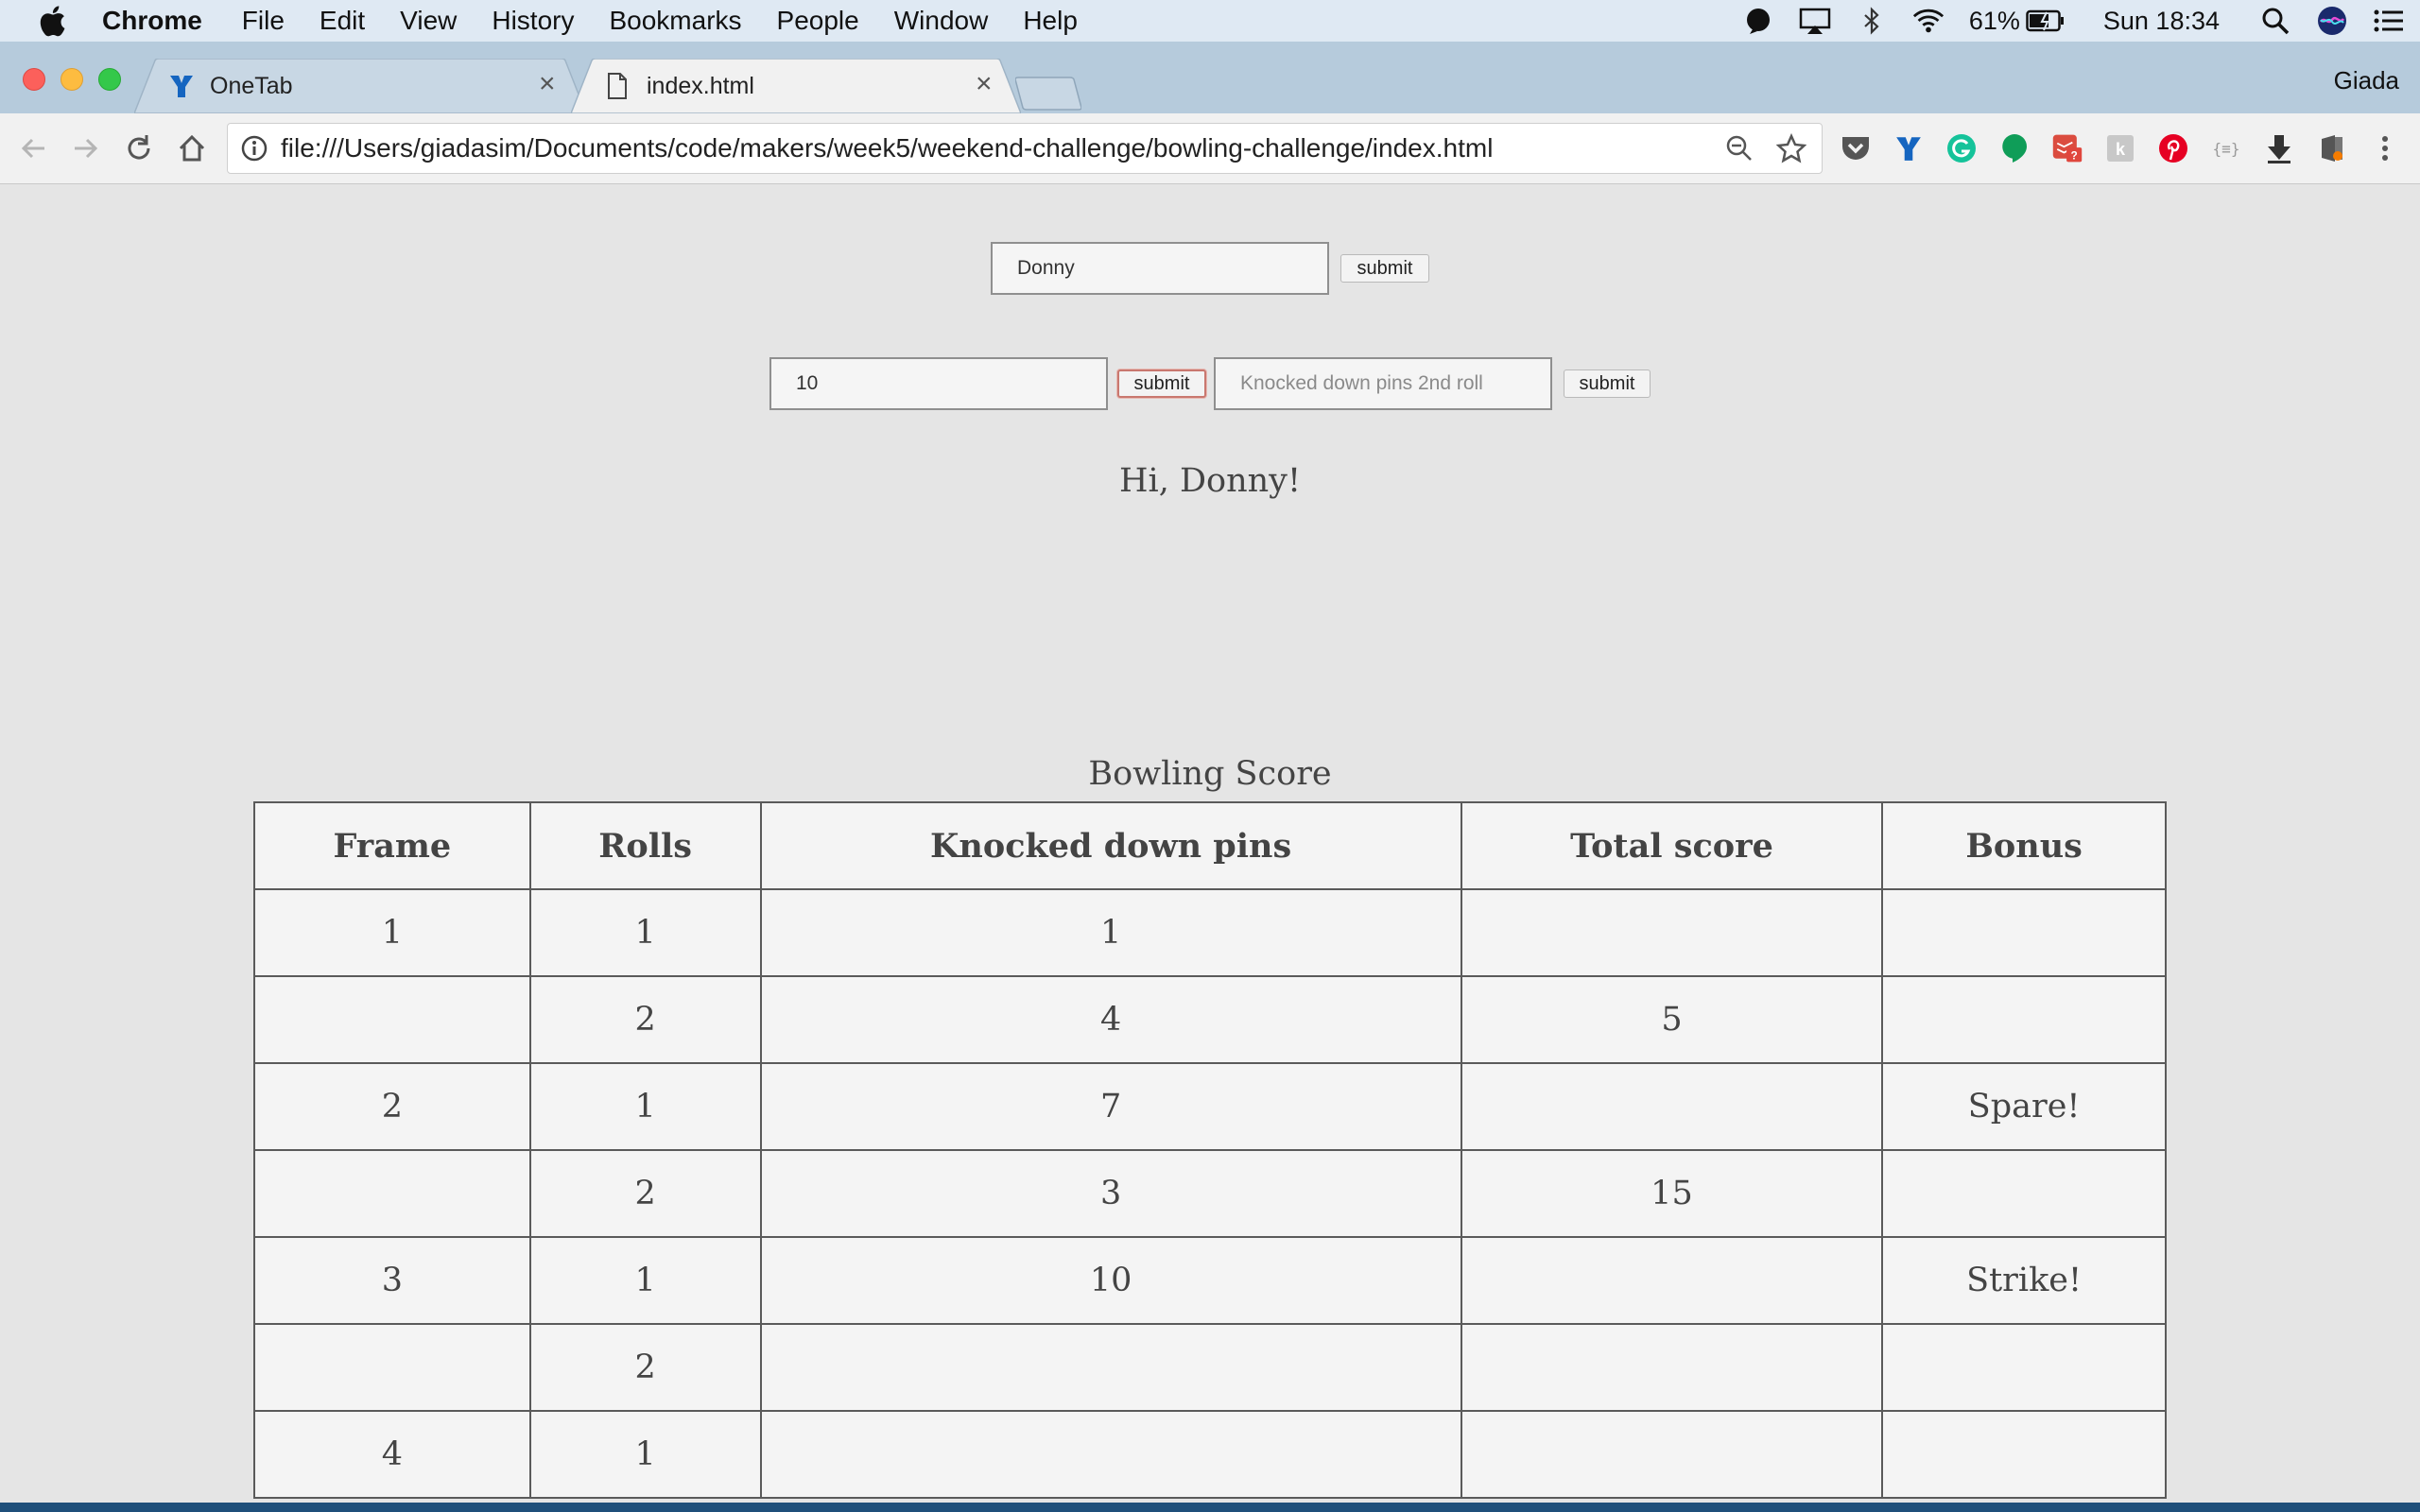 The width and height of the screenshot is (2420, 1512). What do you see at coordinates (392, 1106) in the screenshot?
I see `cell-frame: 2` at bounding box center [392, 1106].